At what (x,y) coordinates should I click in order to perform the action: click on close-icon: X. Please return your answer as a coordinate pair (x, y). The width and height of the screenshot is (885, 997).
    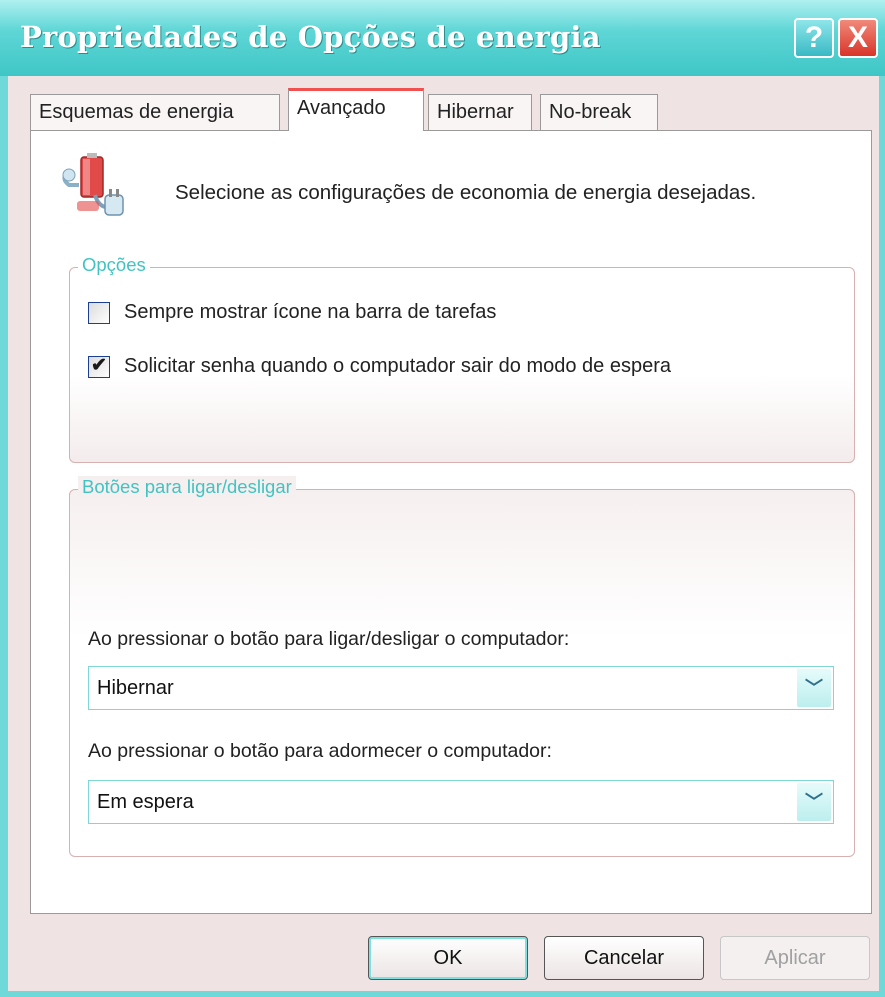
    Looking at the image, I should click on (858, 38).